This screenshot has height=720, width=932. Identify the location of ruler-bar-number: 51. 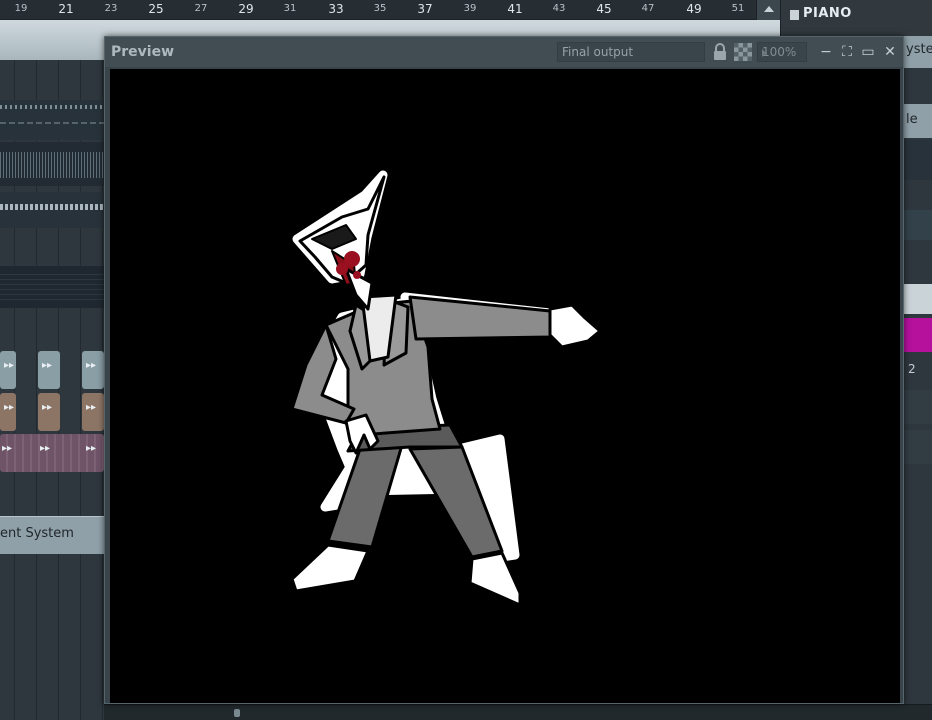
(738, 8).